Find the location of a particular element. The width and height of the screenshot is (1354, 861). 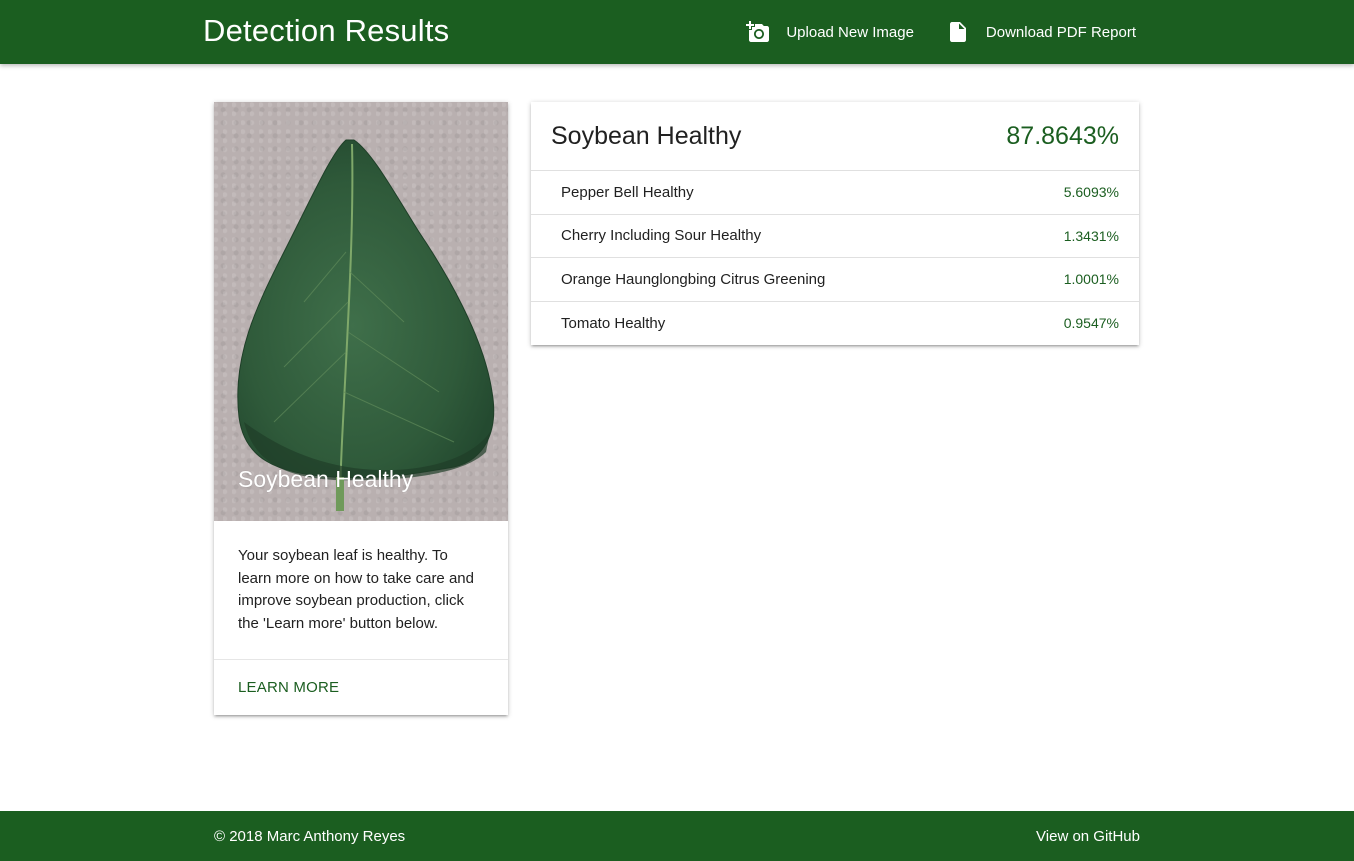

result-value: 5.6093% is located at coordinates (1091, 192).